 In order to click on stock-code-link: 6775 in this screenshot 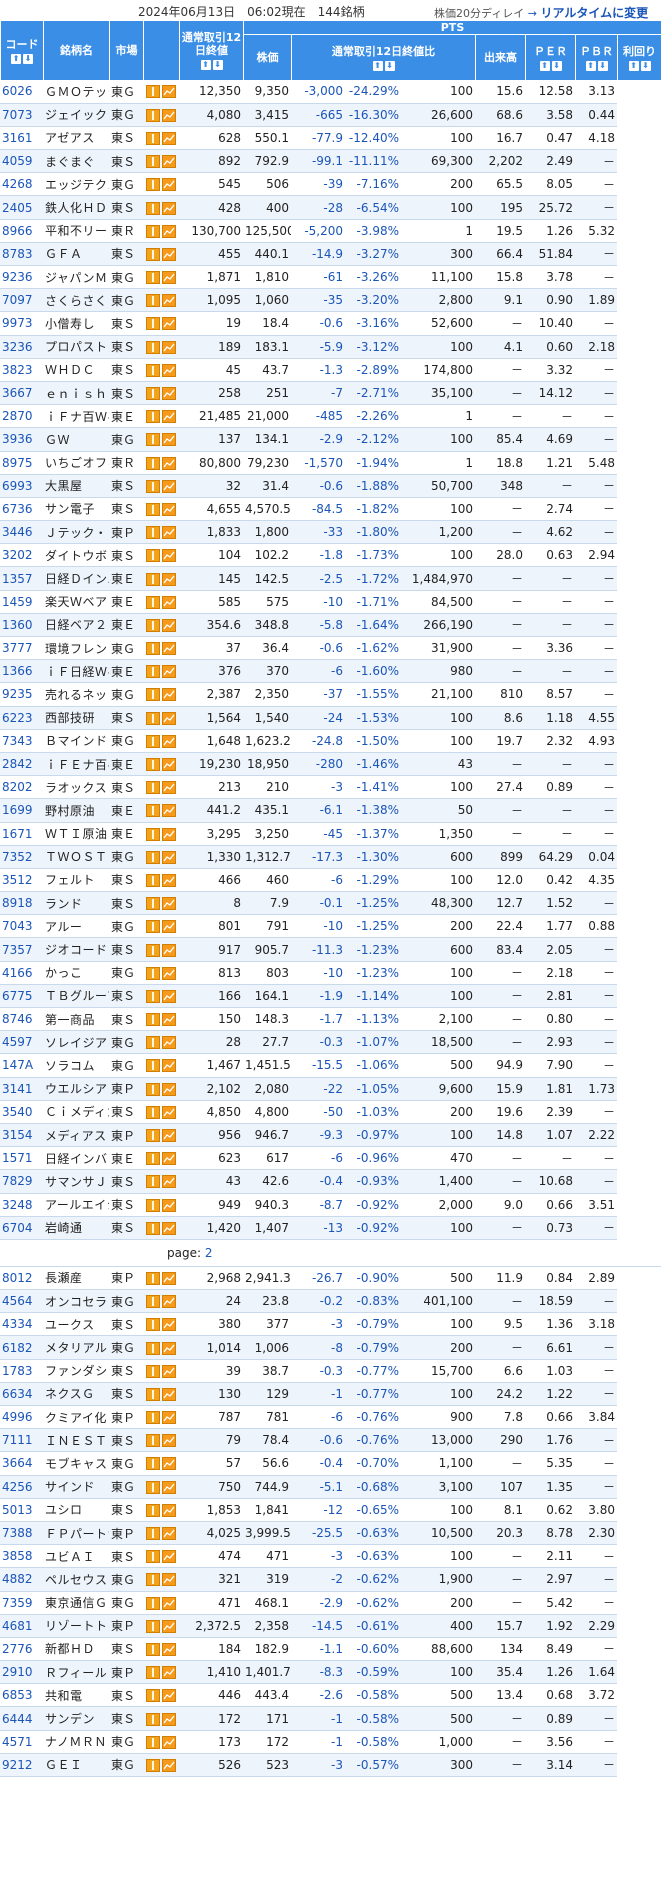, I will do `click(17, 996)`.